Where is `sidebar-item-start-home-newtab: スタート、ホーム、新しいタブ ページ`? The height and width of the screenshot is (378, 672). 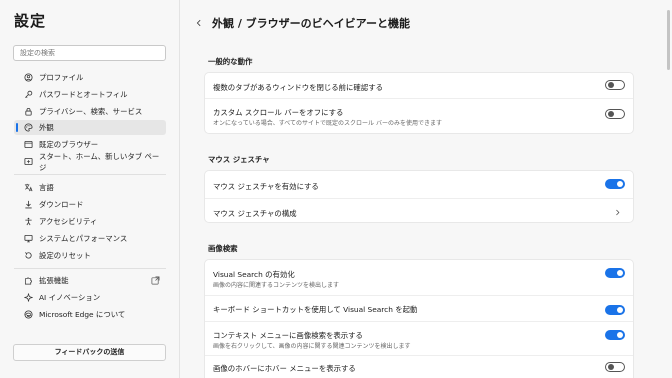
sidebar-item-start-home-newtab: スタート、ホーム、新しいタブ ページ is located at coordinates (90, 162).